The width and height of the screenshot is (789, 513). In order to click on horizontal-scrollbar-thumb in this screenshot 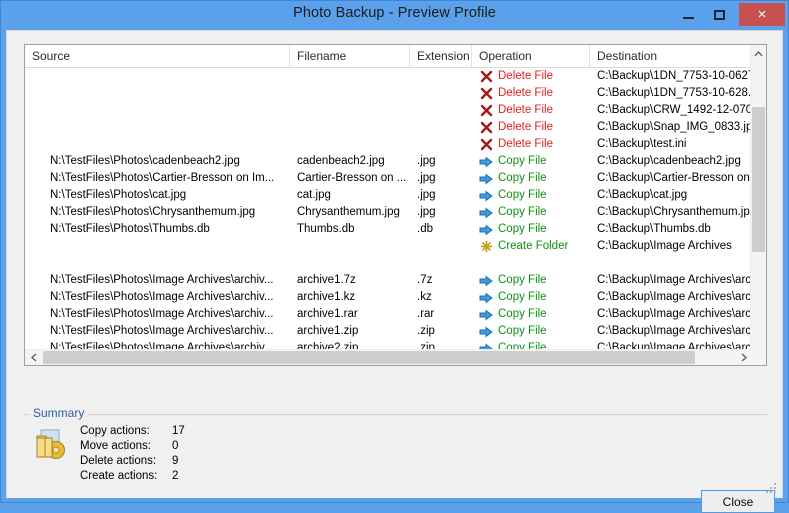, I will do `click(369, 357)`.